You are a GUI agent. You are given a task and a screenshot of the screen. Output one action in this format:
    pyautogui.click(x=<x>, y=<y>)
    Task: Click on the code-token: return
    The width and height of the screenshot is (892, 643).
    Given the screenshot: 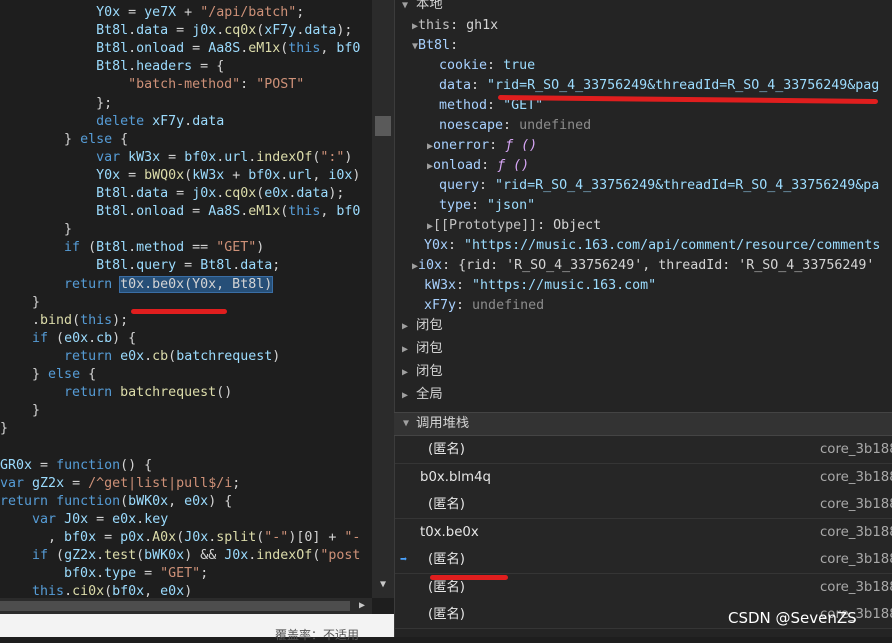 What is the action you would take?
    pyautogui.click(x=24, y=501)
    